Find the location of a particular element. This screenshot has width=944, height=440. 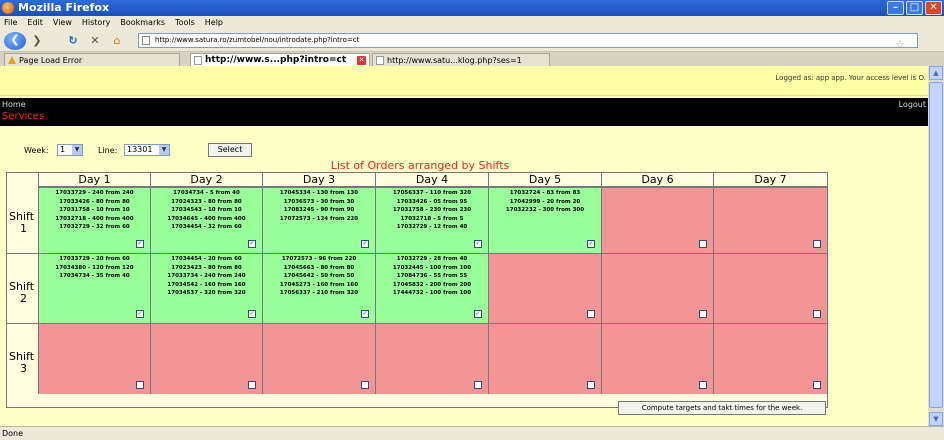

minimize-button: – is located at coordinates (895, 8).